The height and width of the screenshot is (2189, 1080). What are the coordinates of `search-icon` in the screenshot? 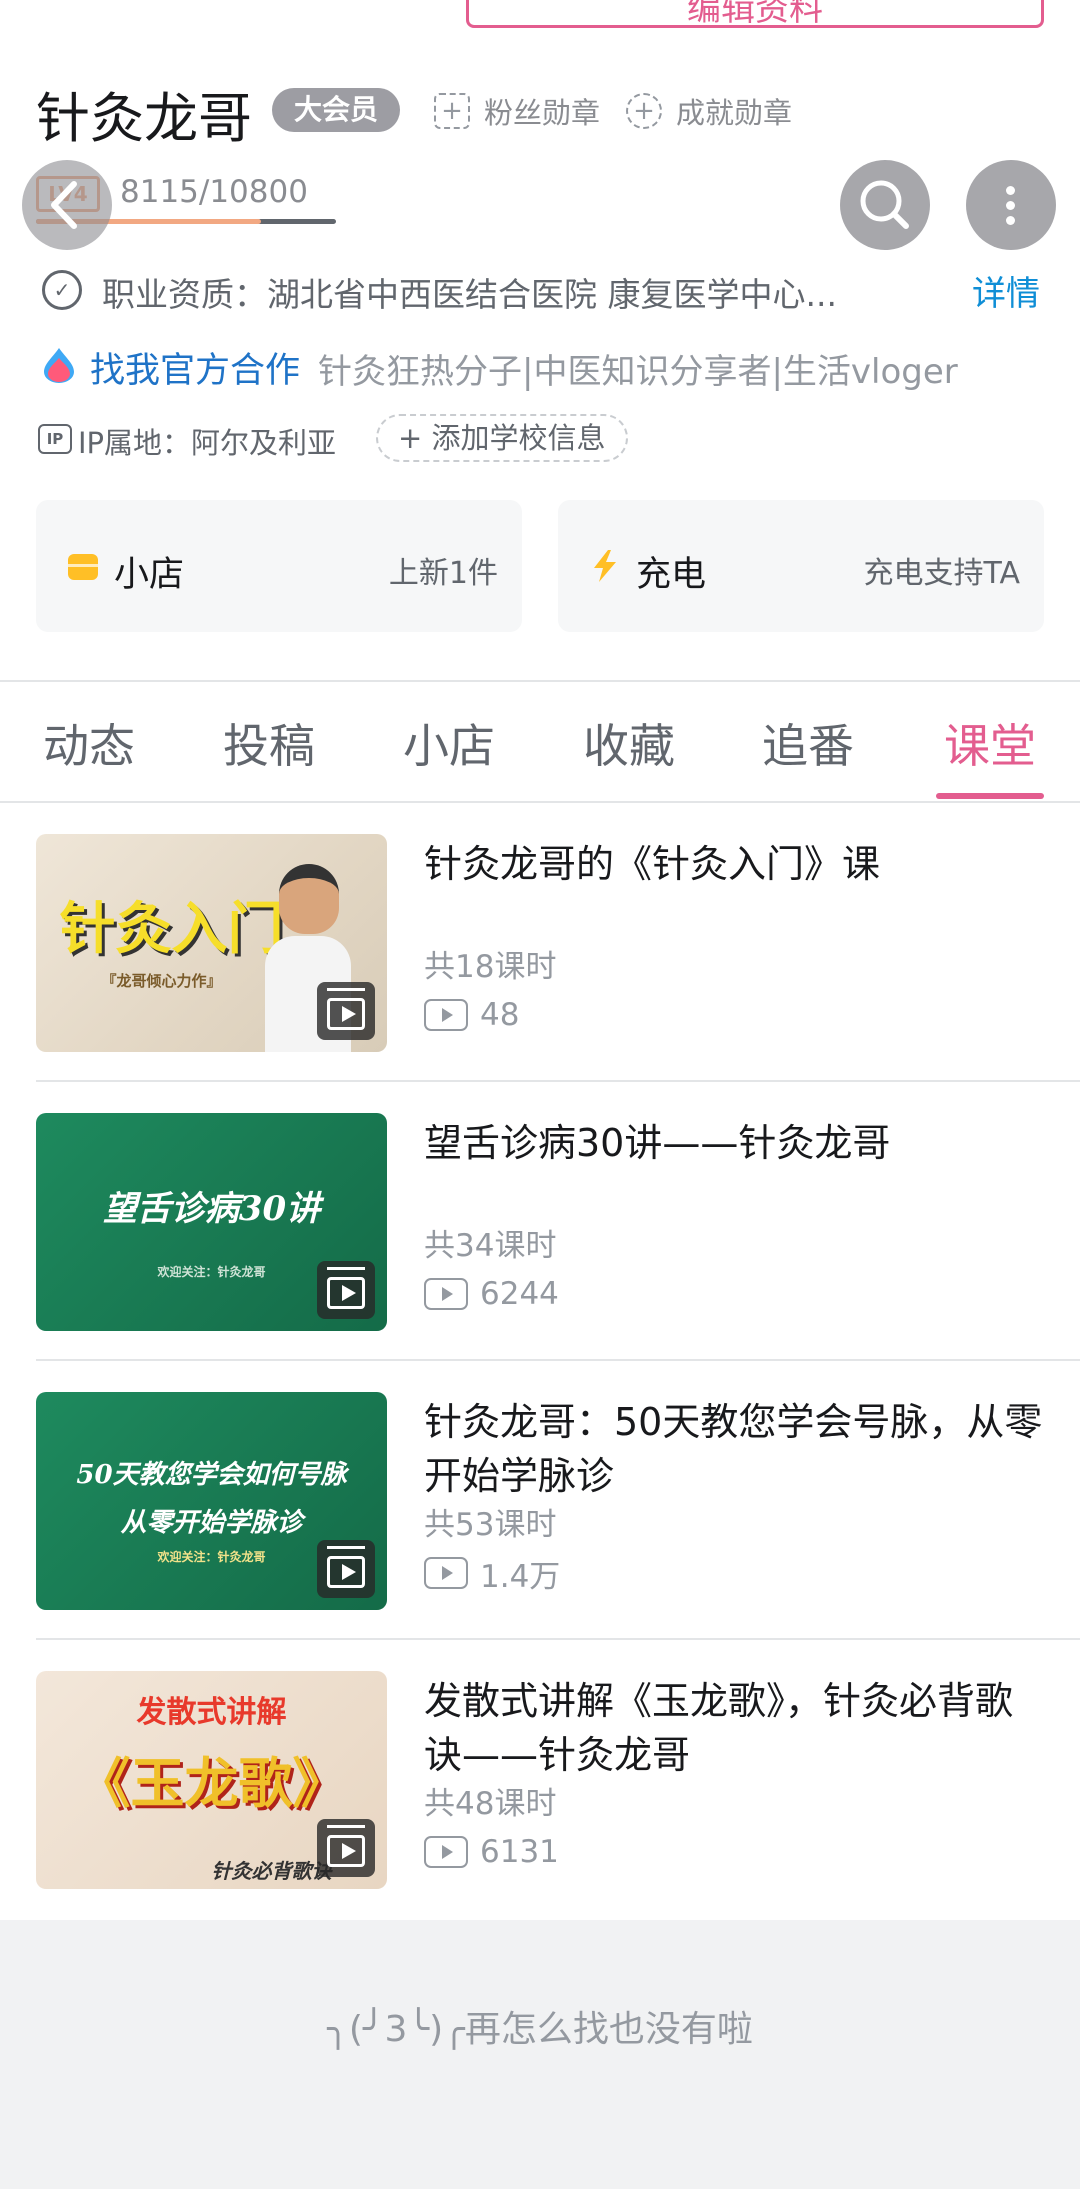 It's located at (884, 204).